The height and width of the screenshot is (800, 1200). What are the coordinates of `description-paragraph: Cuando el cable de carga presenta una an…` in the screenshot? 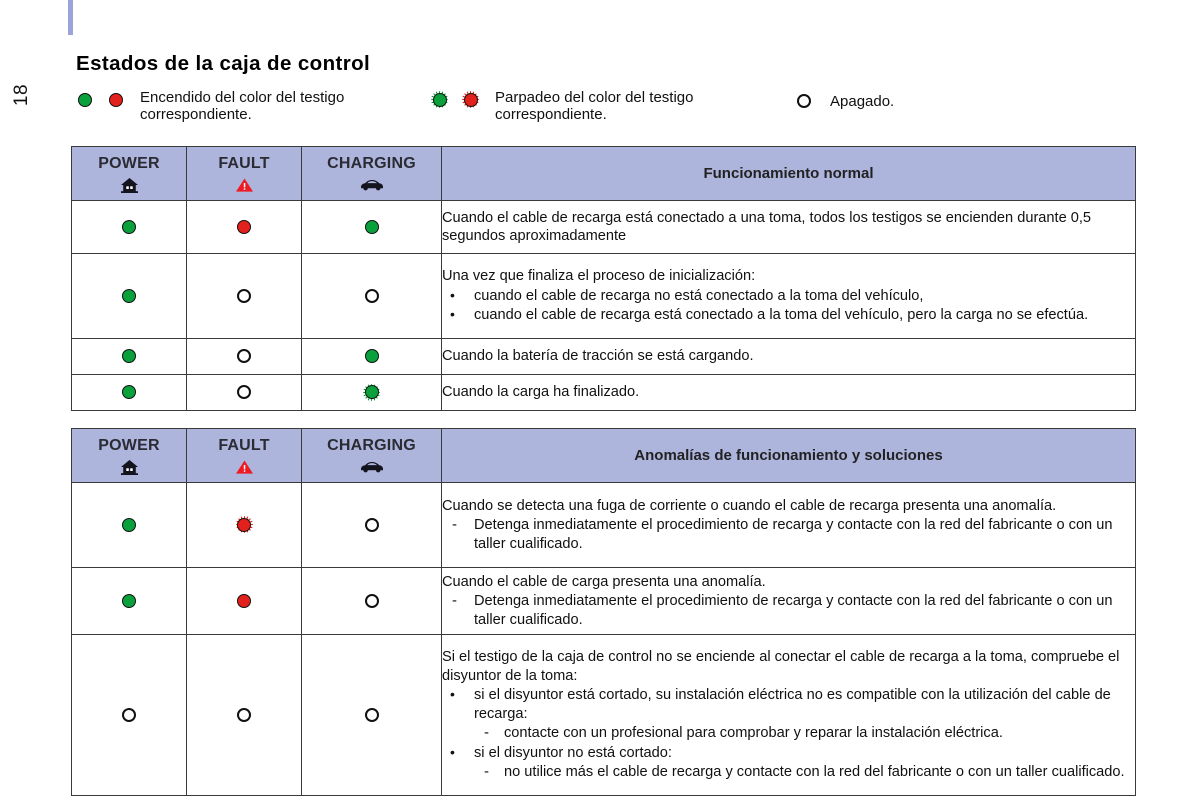 It's located at (604, 581).